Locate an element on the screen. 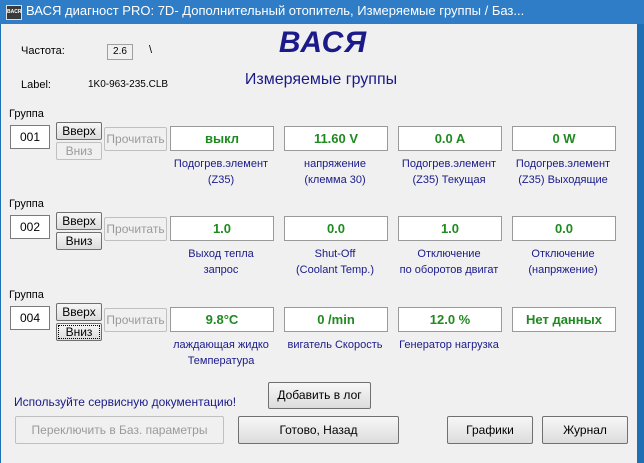 This screenshot has width=644, height=463. value-field-3: 0.0 A is located at coordinates (450, 138).